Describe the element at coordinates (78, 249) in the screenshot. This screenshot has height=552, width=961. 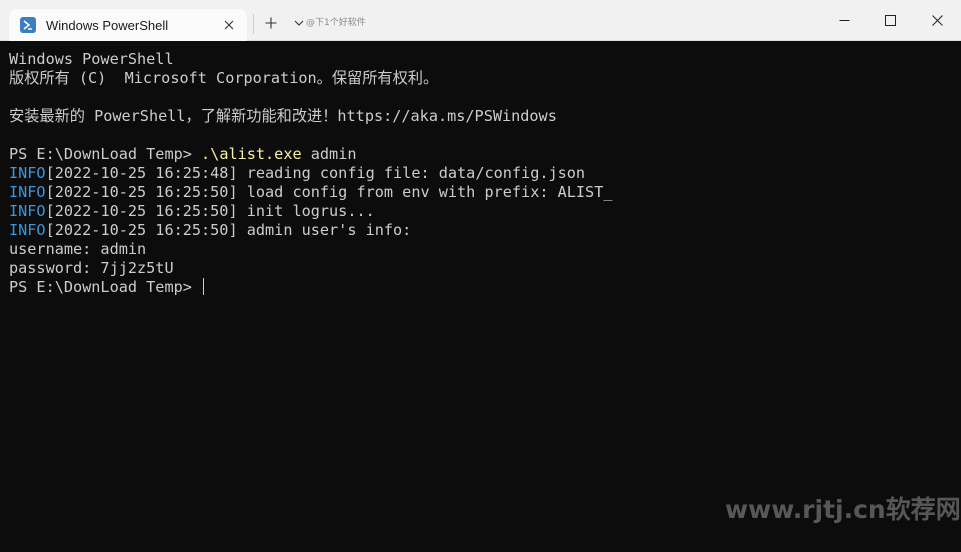
I see `terminal-line: username: admin` at that location.